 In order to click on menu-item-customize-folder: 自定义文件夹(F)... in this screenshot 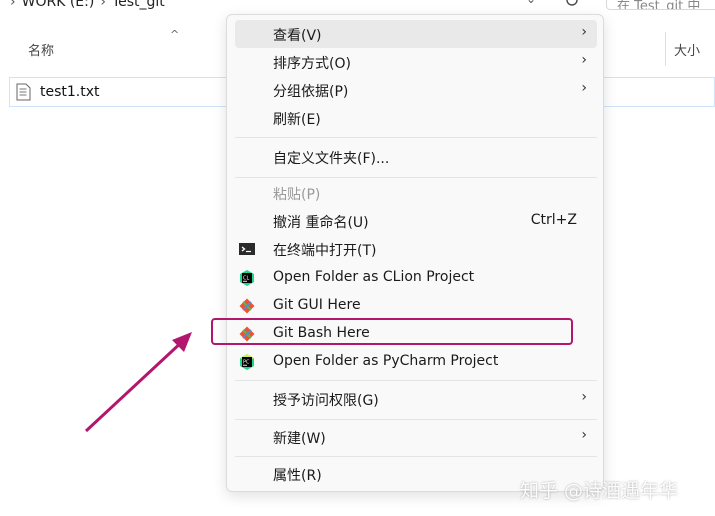, I will do `click(416, 157)`.